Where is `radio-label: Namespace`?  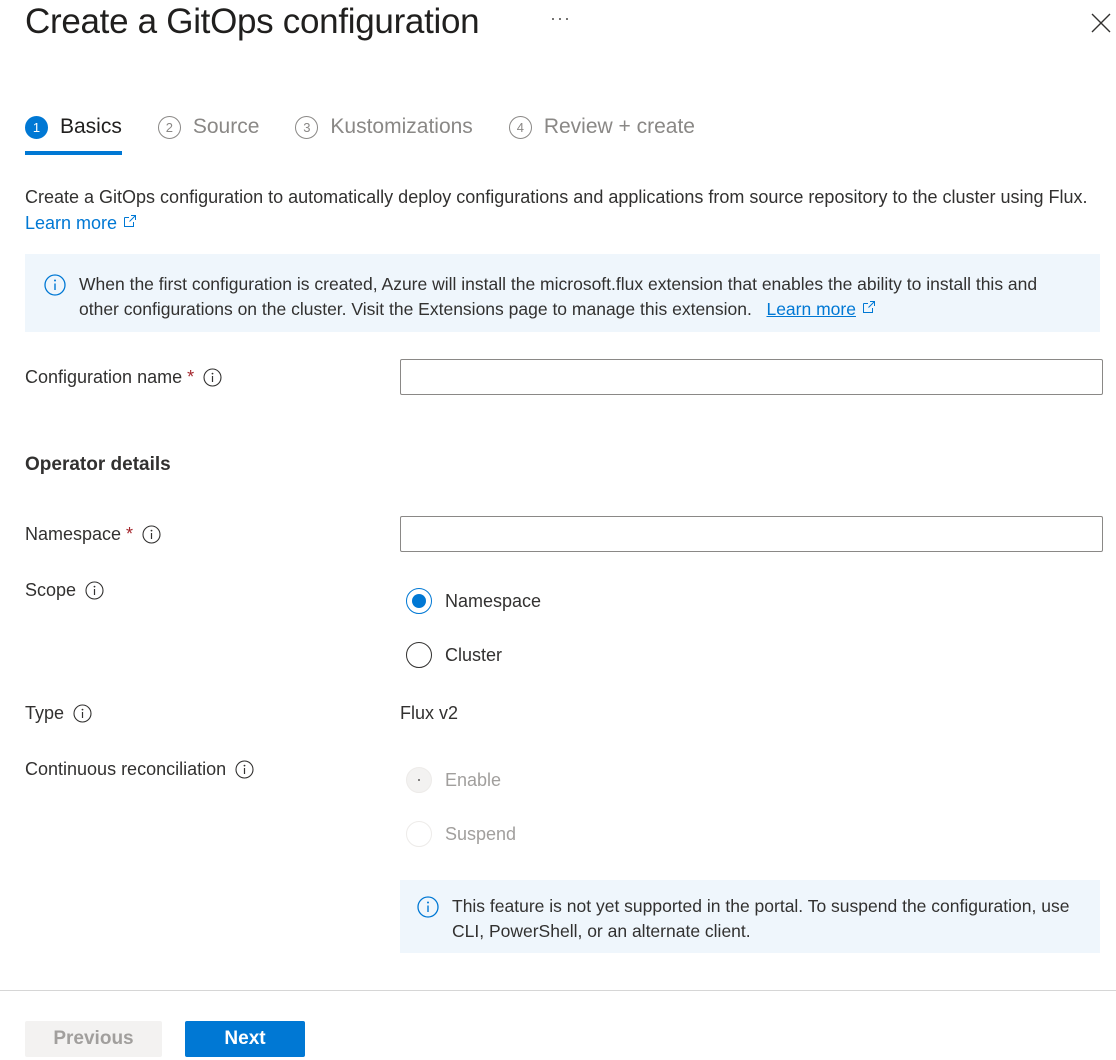
radio-label: Namespace is located at coordinates (493, 600).